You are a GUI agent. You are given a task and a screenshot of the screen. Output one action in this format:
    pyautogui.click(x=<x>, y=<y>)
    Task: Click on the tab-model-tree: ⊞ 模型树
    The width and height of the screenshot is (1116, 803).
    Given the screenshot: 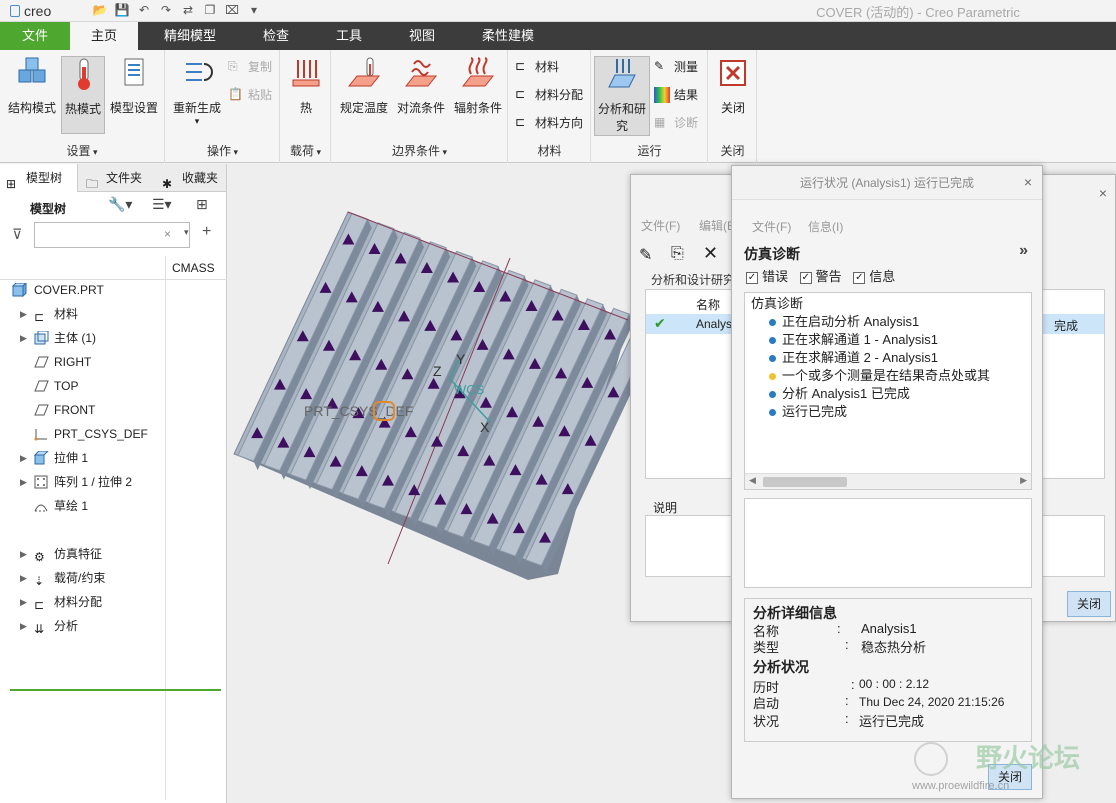 What is the action you would take?
    pyautogui.click(x=39, y=178)
    